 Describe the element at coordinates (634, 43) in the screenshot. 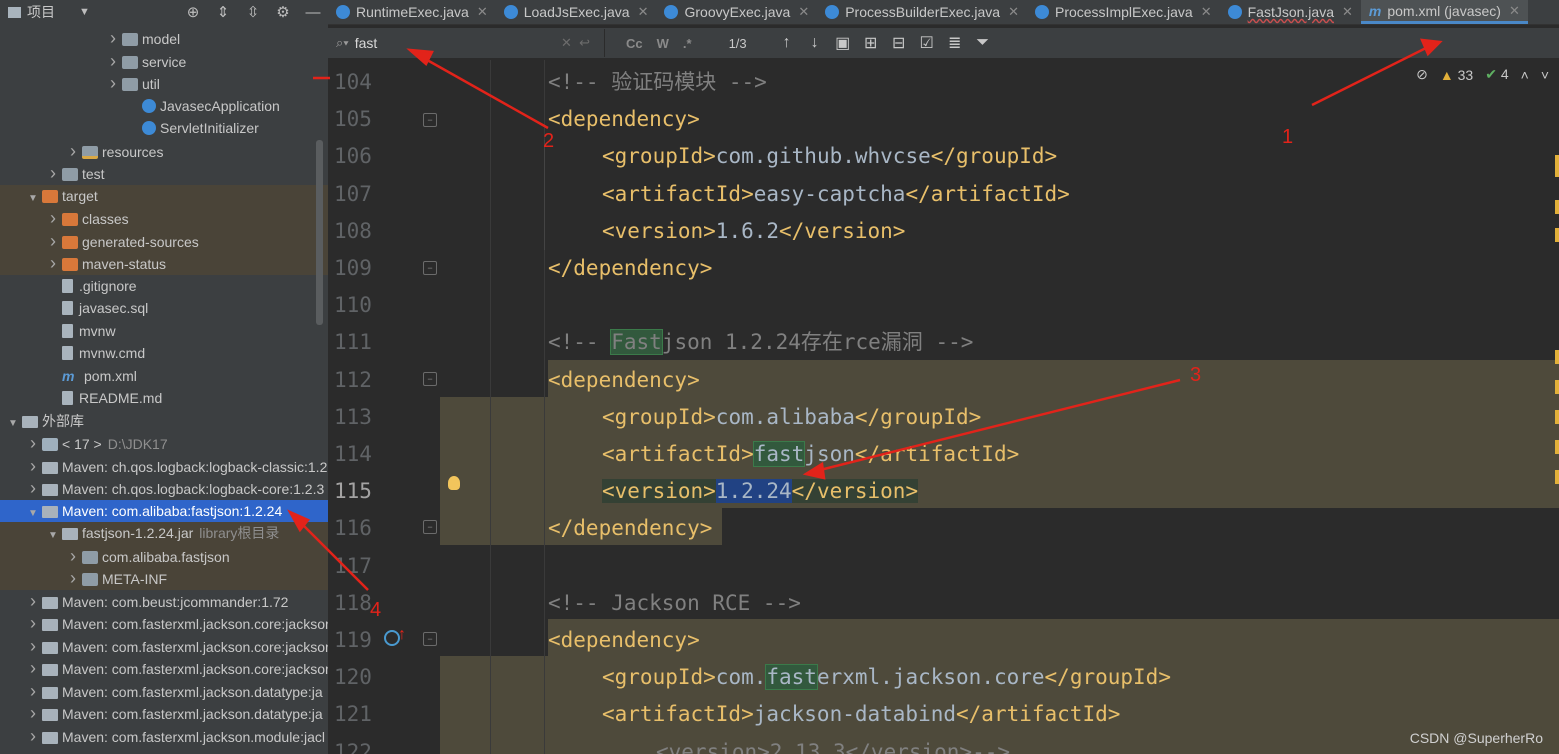

I see `match-case-toggle: Cc` at that location.